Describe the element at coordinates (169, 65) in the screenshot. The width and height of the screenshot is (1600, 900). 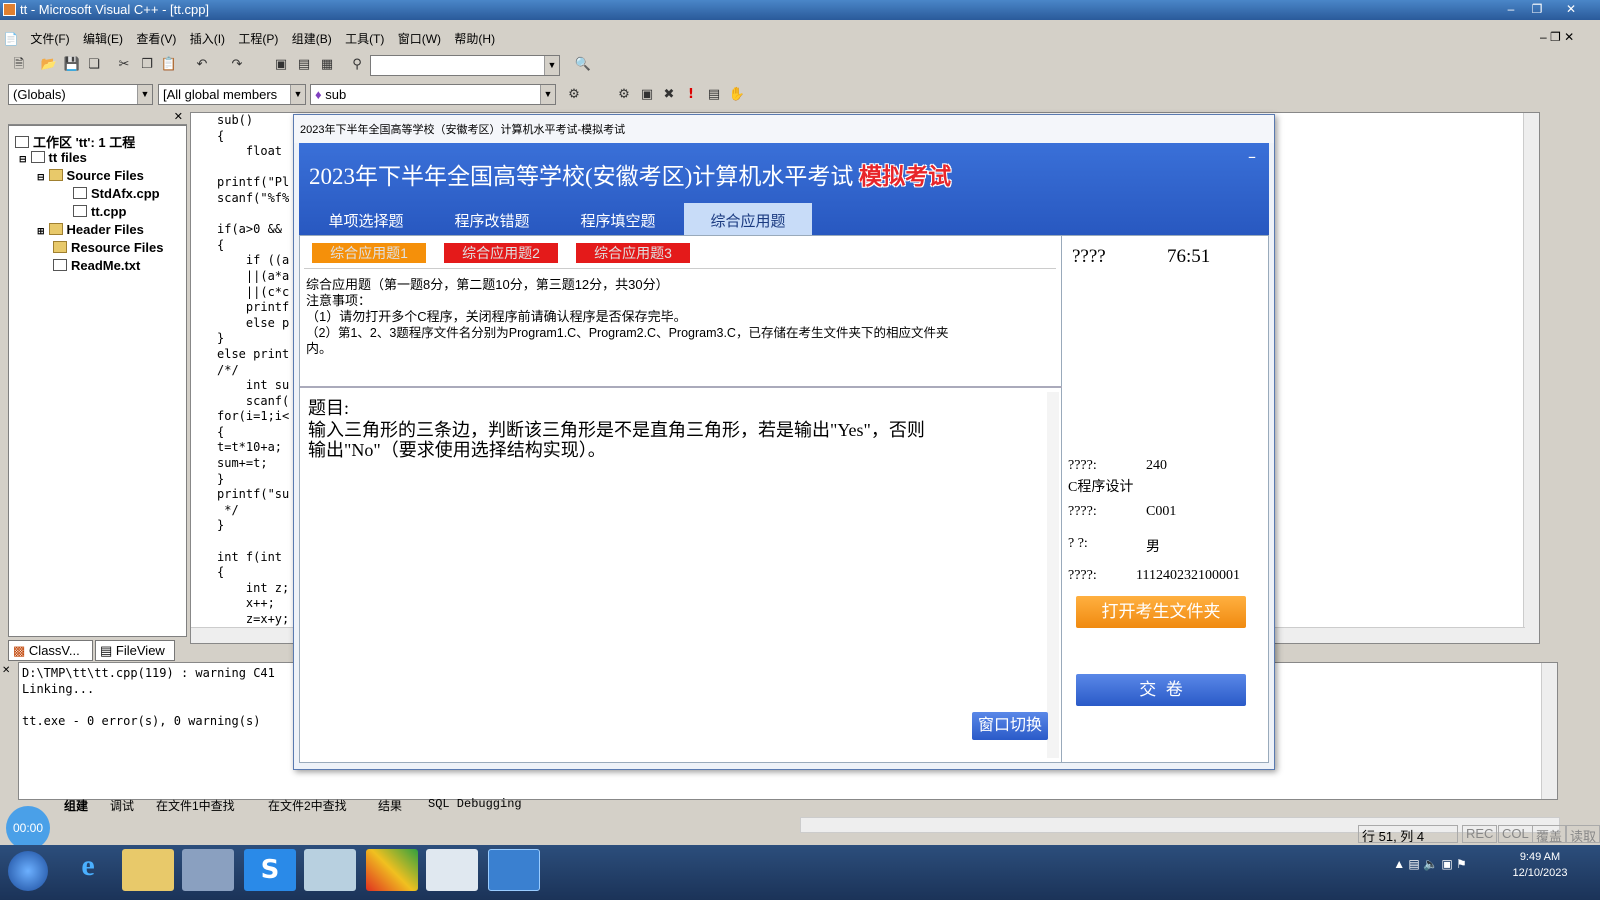
I see `paste-icon: 📋` at that location.